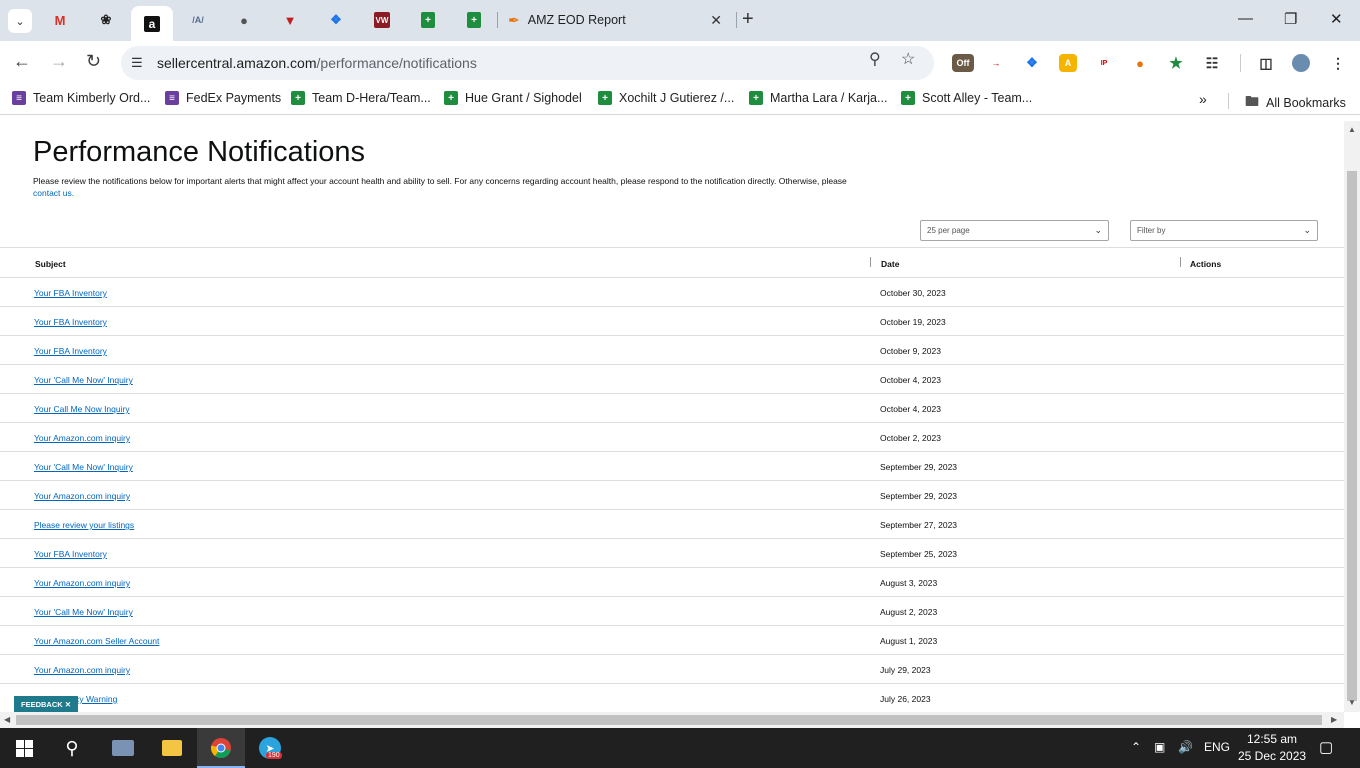 The image size is (1360, 768). Describe the element at coordinates (1290, 19) in the screenshot. I see `restore-button: ❐` at that location.